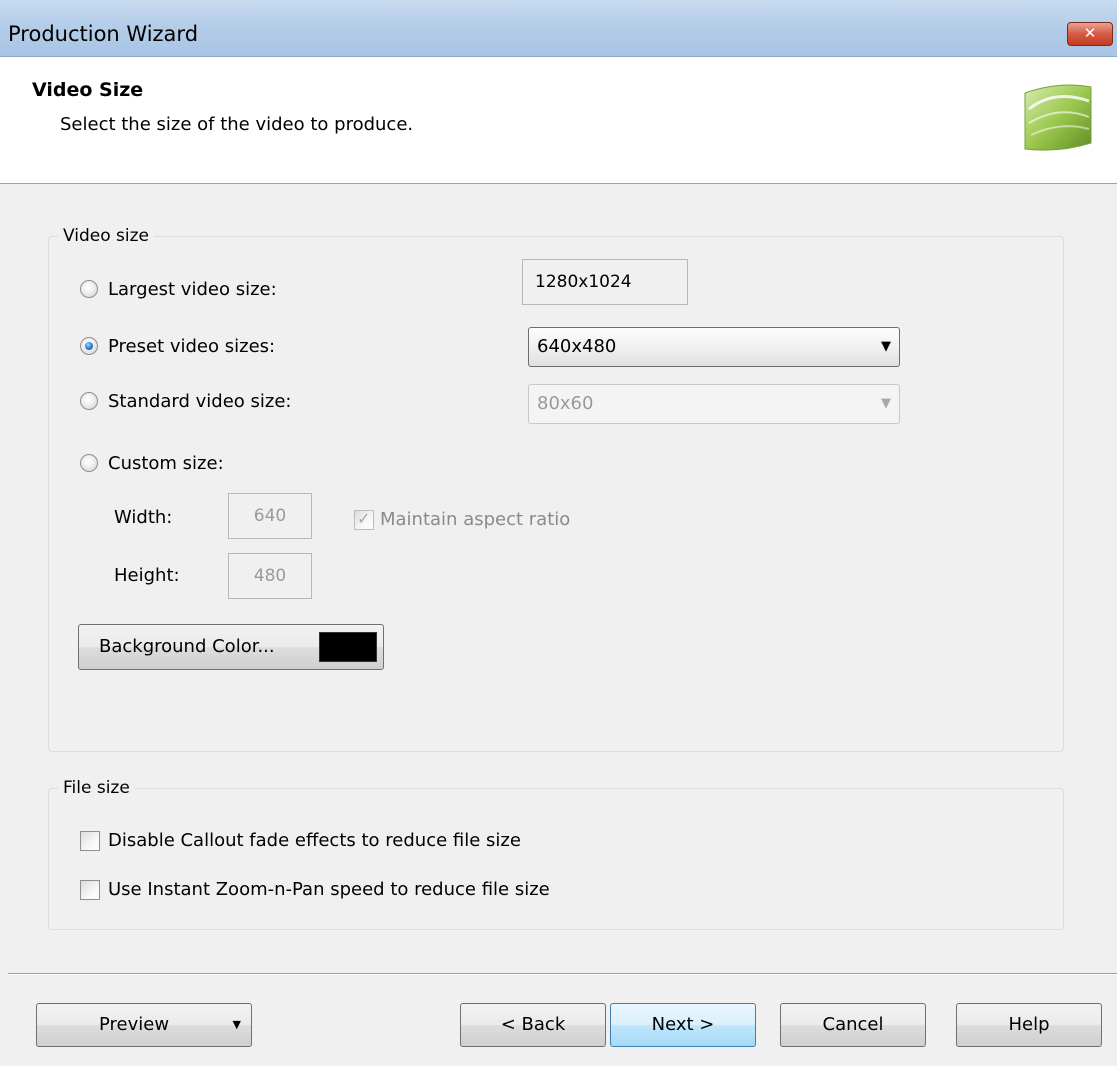 The image size is (1117, 1066). I want to click on cancel-button: Cancel, so click(853, 1025).